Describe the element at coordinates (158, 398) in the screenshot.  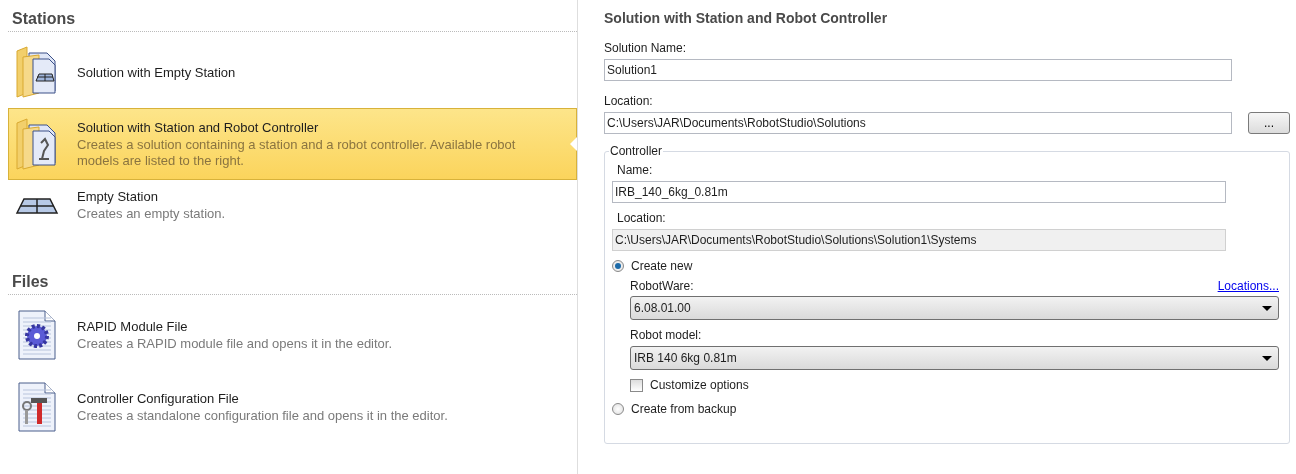
I see `item-title: Controller Configuration File` at that location.